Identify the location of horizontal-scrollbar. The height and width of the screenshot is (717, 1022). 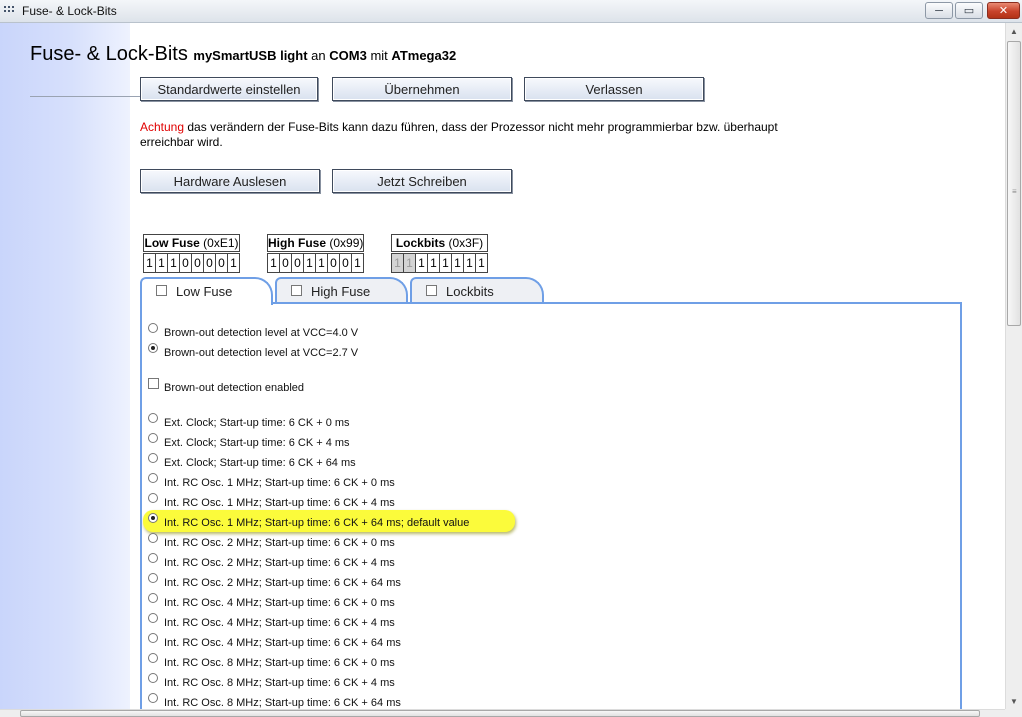
(502, 713).